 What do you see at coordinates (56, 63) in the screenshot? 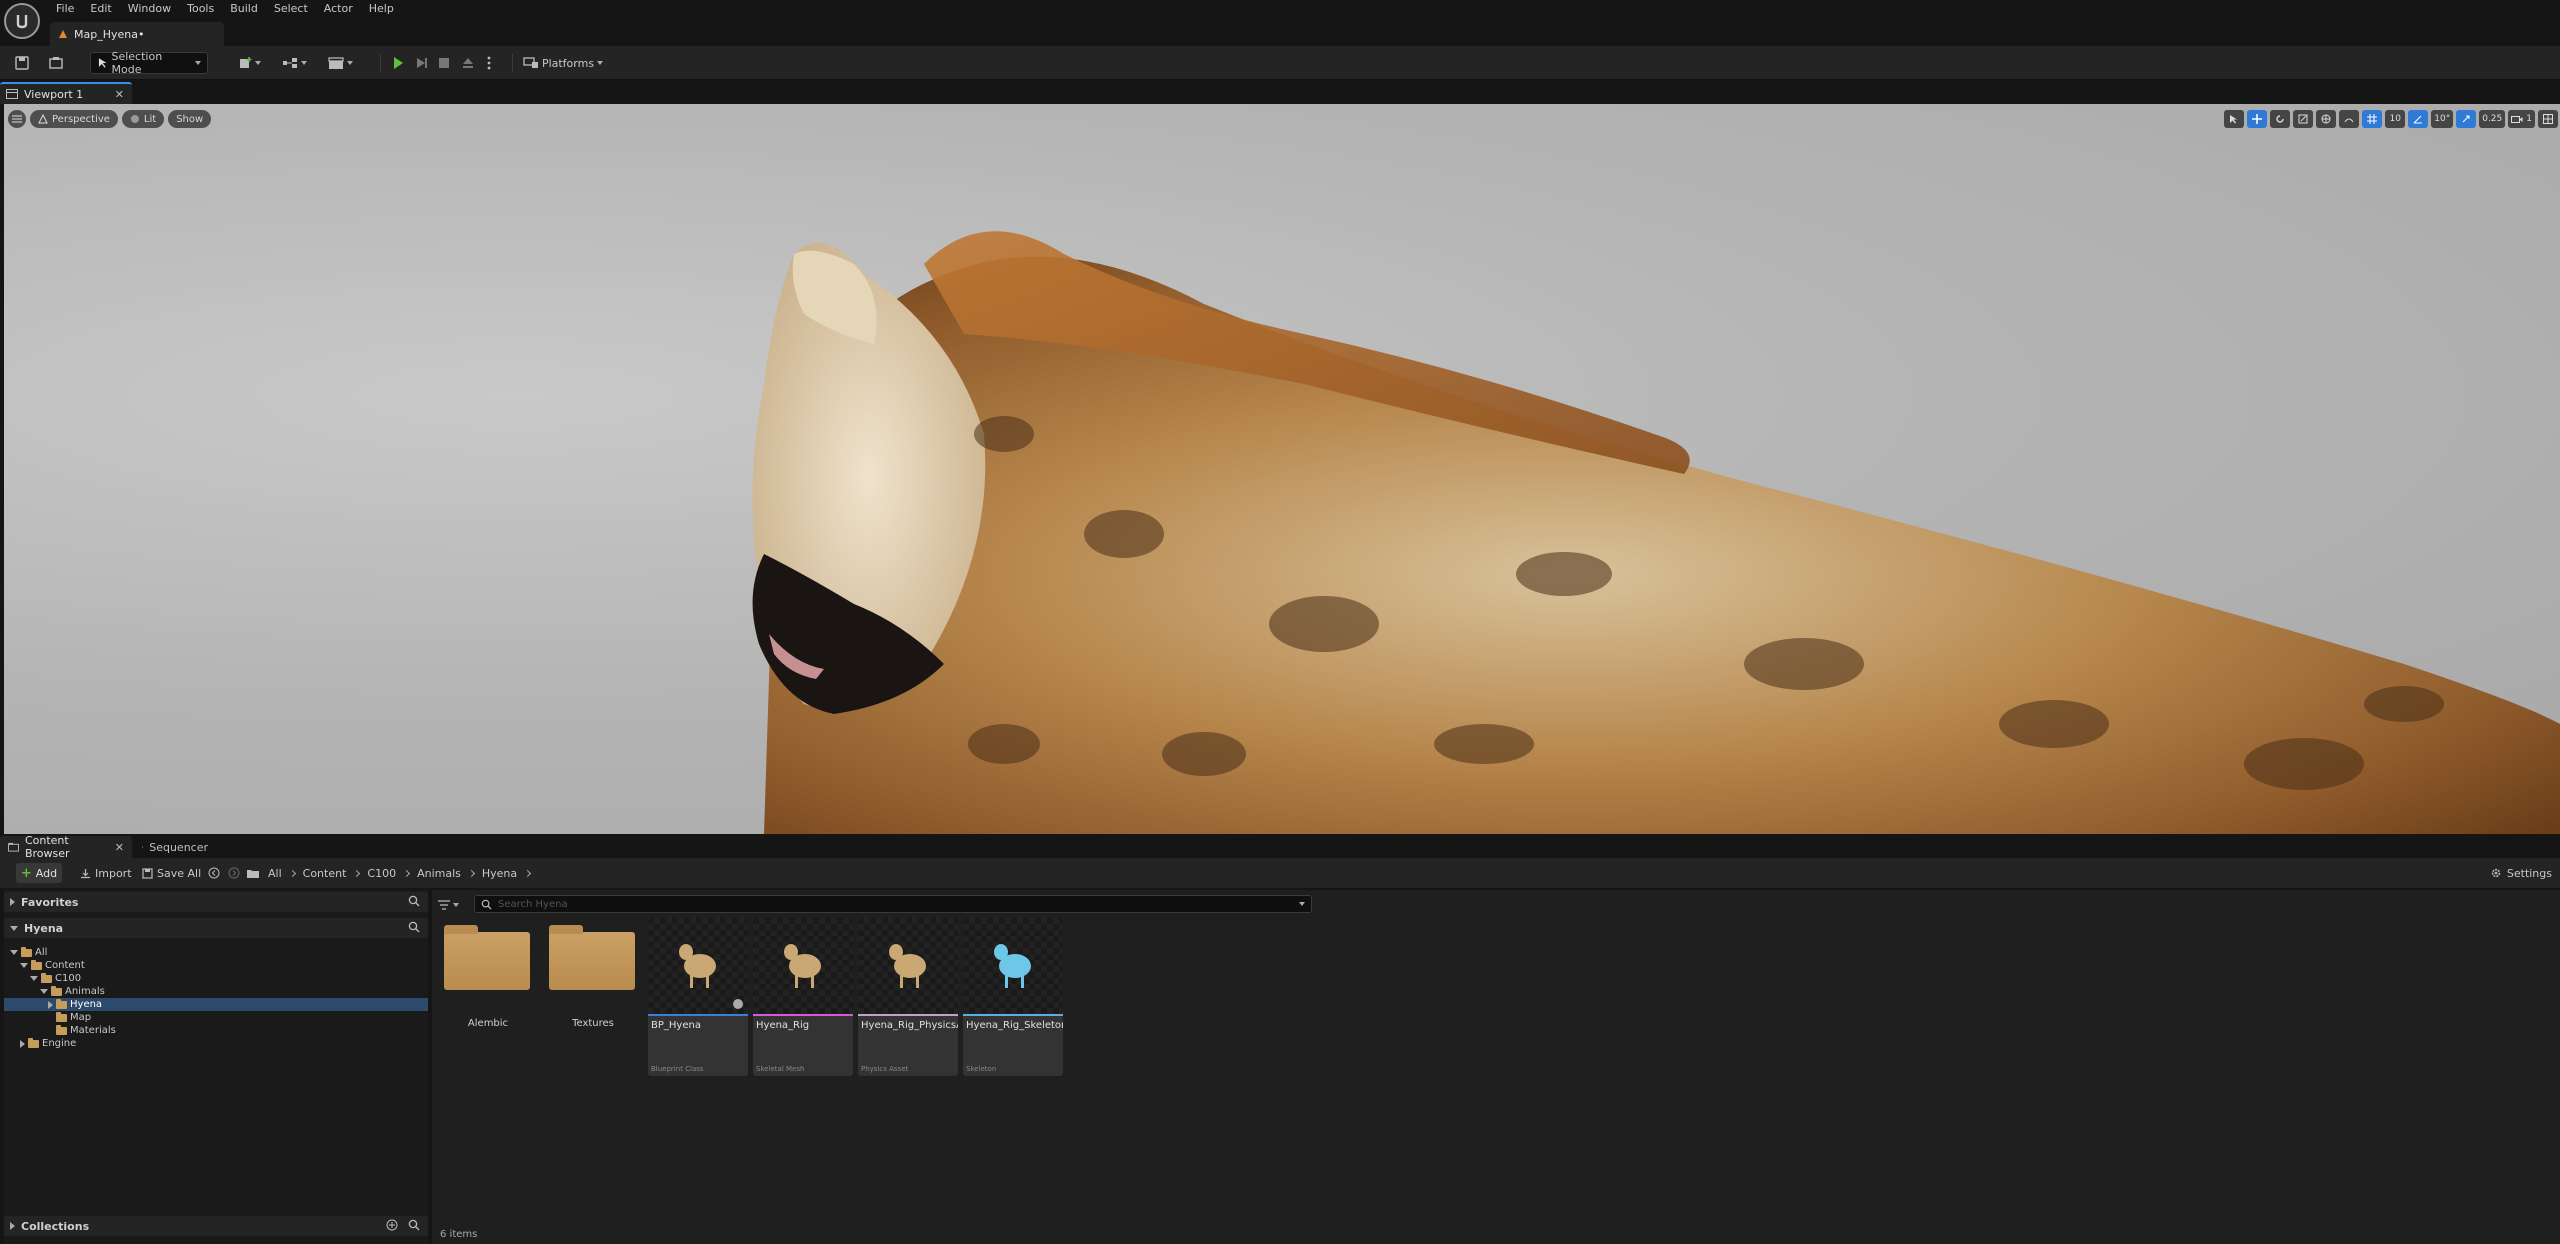
I see `browse-level-icon` at bounding box center [56, 63].